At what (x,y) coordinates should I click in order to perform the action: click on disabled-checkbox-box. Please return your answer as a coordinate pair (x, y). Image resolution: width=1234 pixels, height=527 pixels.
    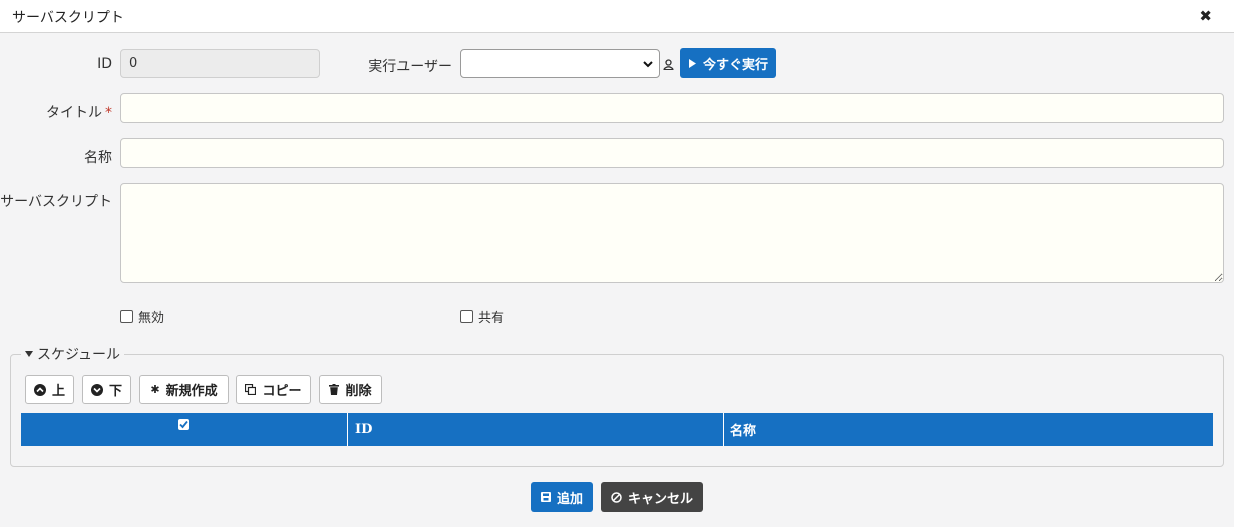
    Looking at the image, I should click on (126, 316).